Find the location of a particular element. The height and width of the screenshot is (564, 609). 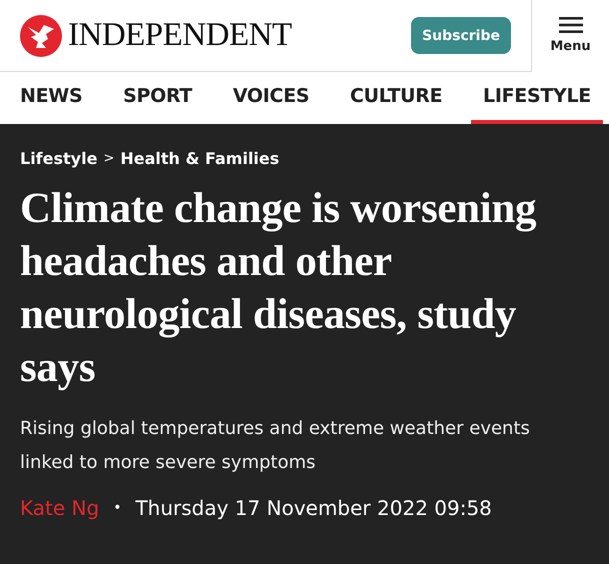

menu-button: Menu is located at coordinates (570, 36).